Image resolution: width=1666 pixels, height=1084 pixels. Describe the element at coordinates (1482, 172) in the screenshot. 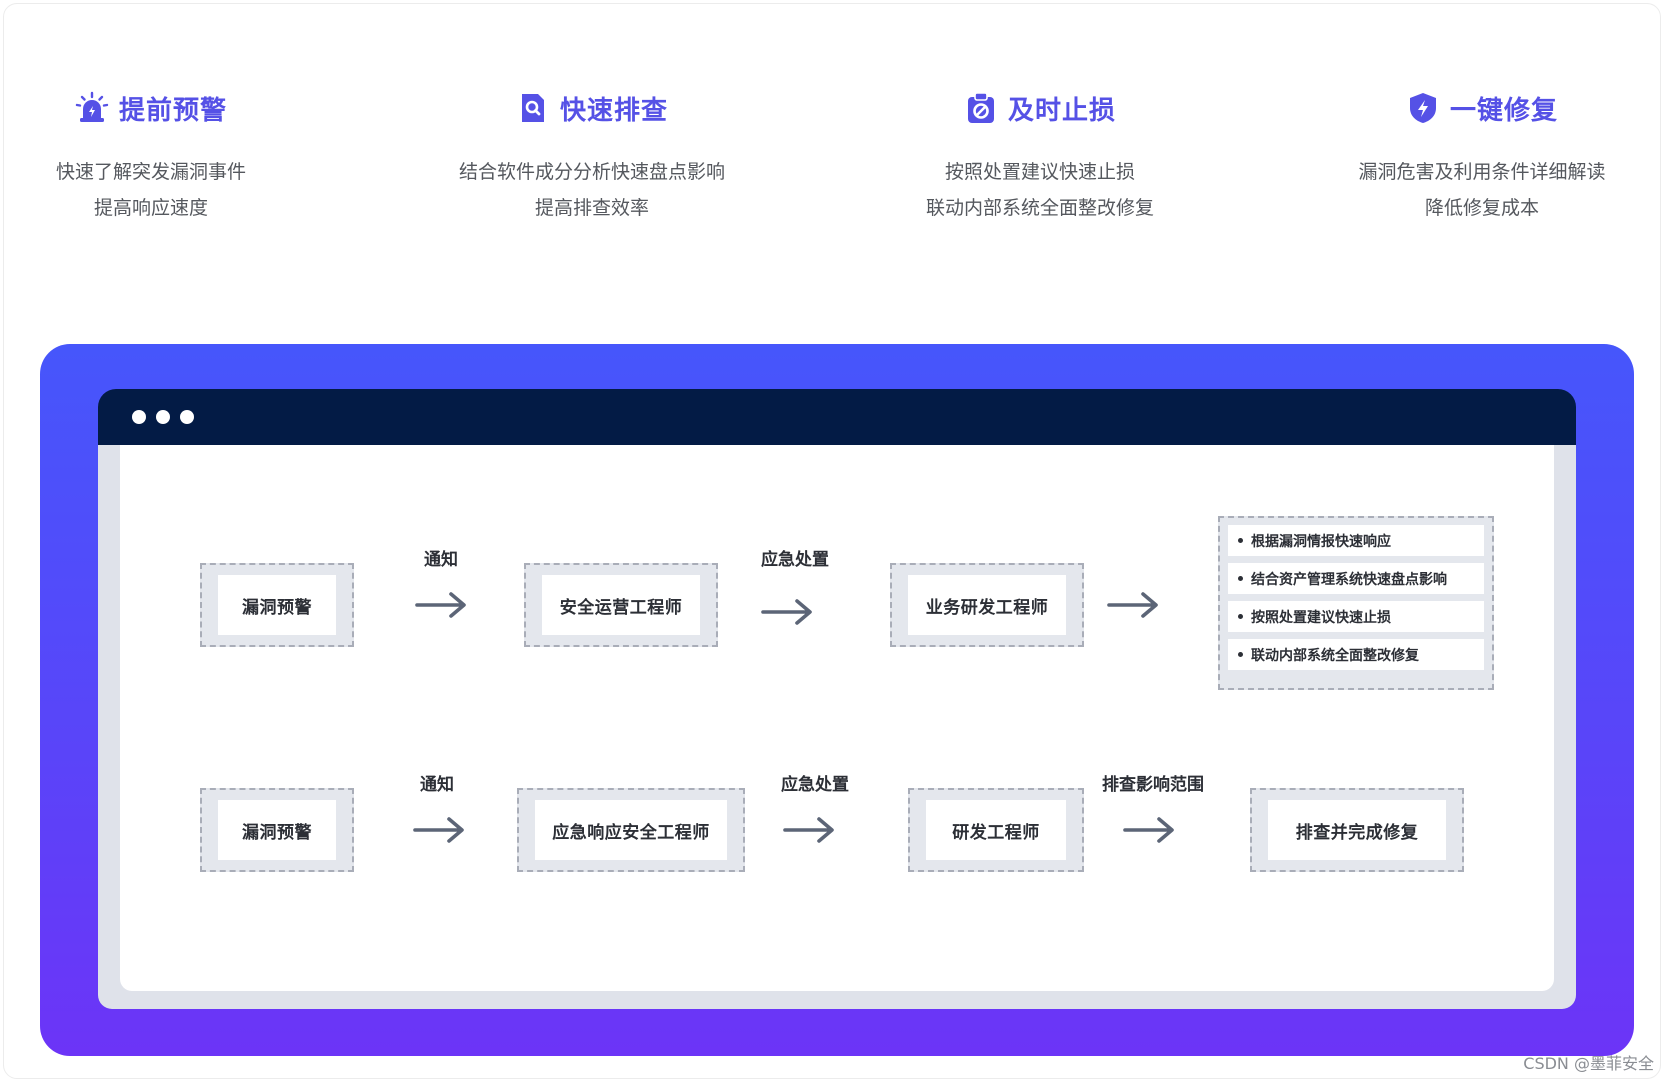

I see `feature-desc-line: 漏洞危害及利用条件详细解读` at that location.